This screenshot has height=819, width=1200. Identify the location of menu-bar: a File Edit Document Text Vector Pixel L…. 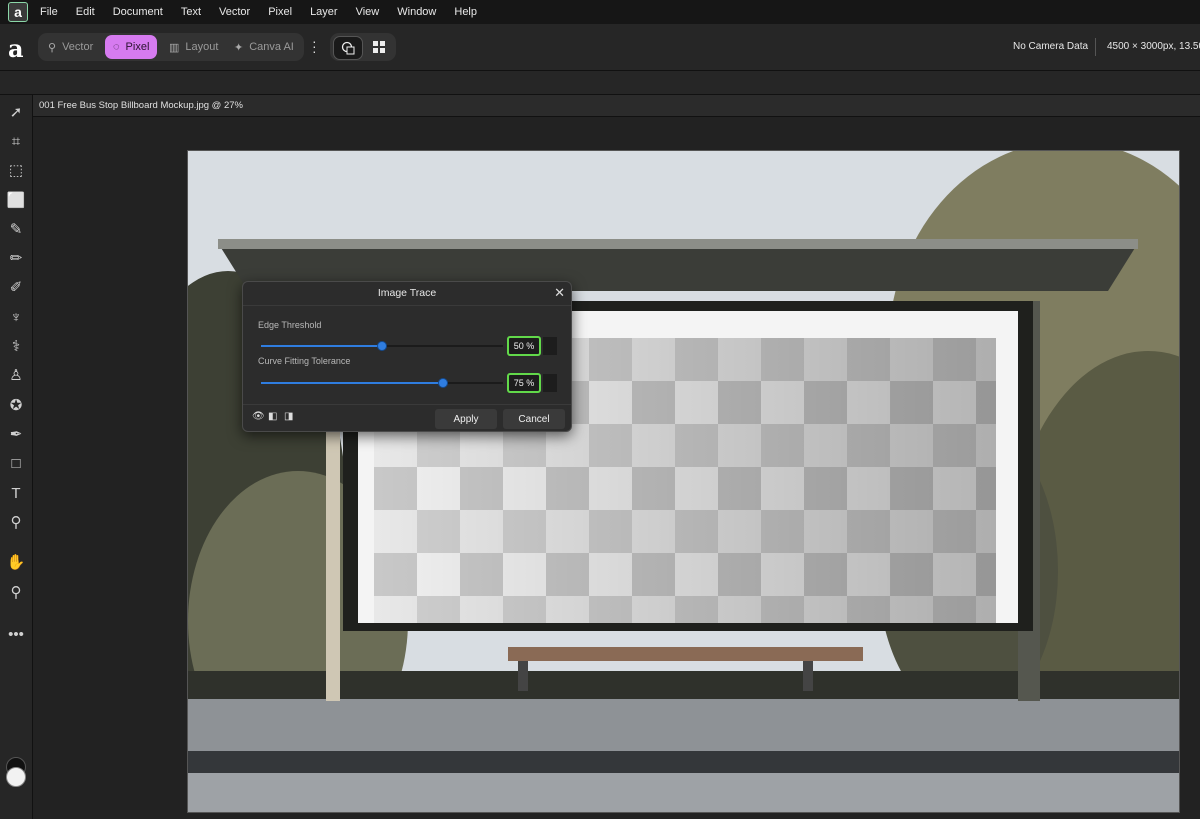
(600, 12).